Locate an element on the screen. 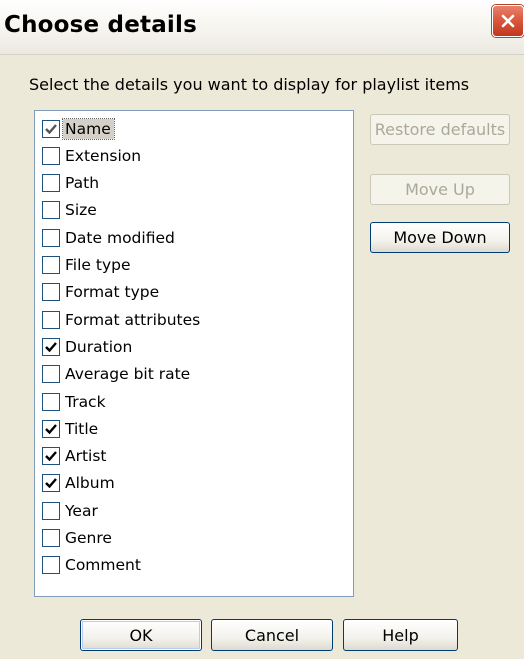 This screenshot has height=659, width=524. list-item: Comment is located at coordinates (93, 565).